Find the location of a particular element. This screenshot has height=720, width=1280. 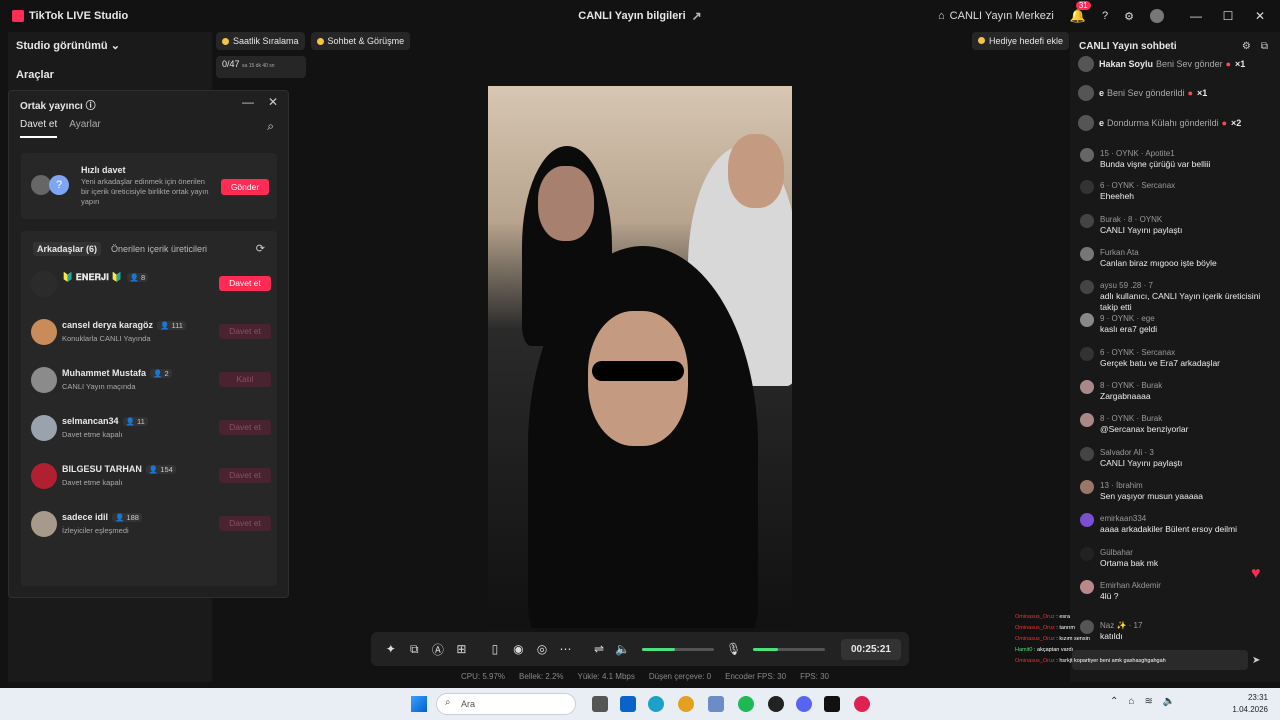

camera-icon: ◎ is located at coordinates (542, 649).